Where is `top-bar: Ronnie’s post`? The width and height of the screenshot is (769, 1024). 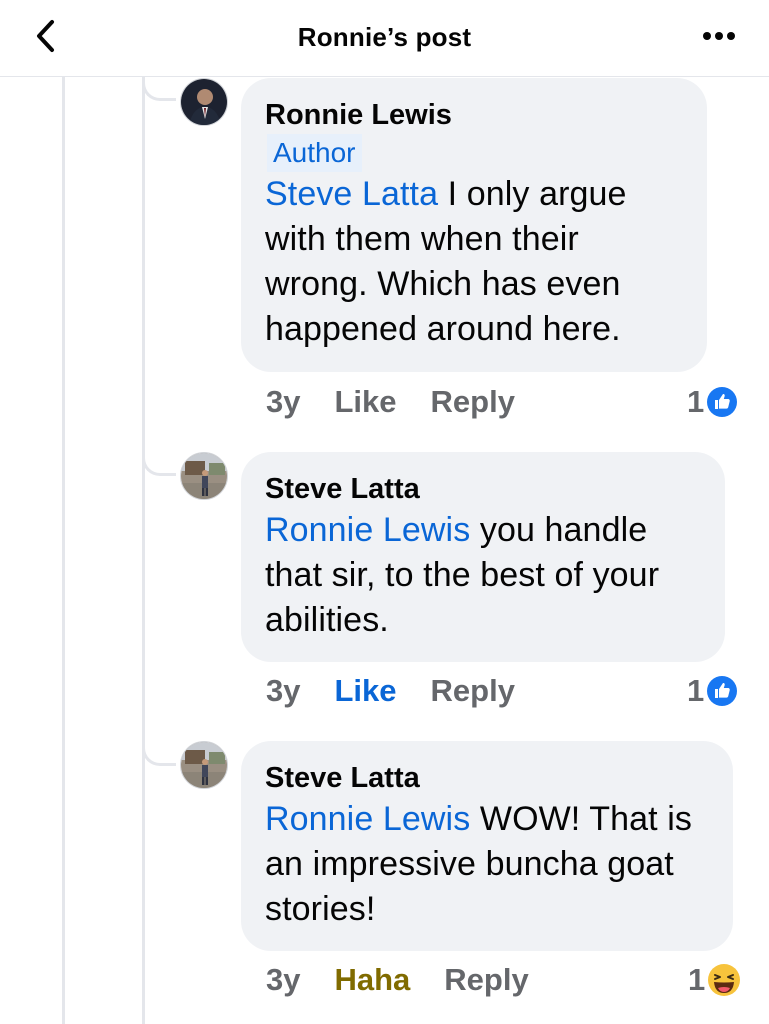 top-bar: Ronnie’s post is located at coordinates (384, 38).